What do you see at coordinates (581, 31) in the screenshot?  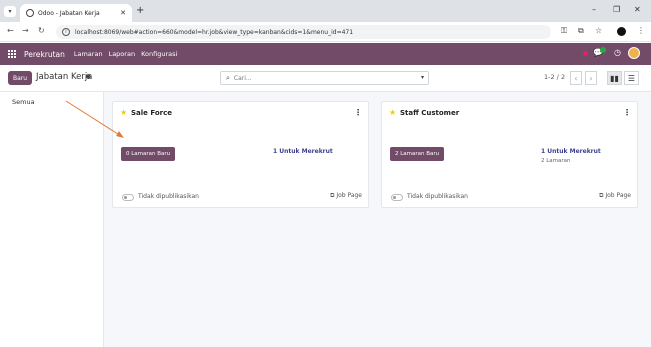 I see `install-app-icon: ⧉` at bounding box center [581, 31].